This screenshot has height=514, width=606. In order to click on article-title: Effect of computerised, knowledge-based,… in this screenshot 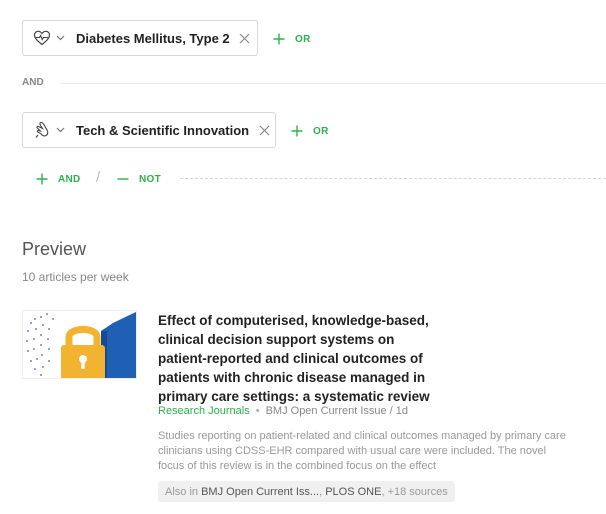, I will do `click(298, 358)`.